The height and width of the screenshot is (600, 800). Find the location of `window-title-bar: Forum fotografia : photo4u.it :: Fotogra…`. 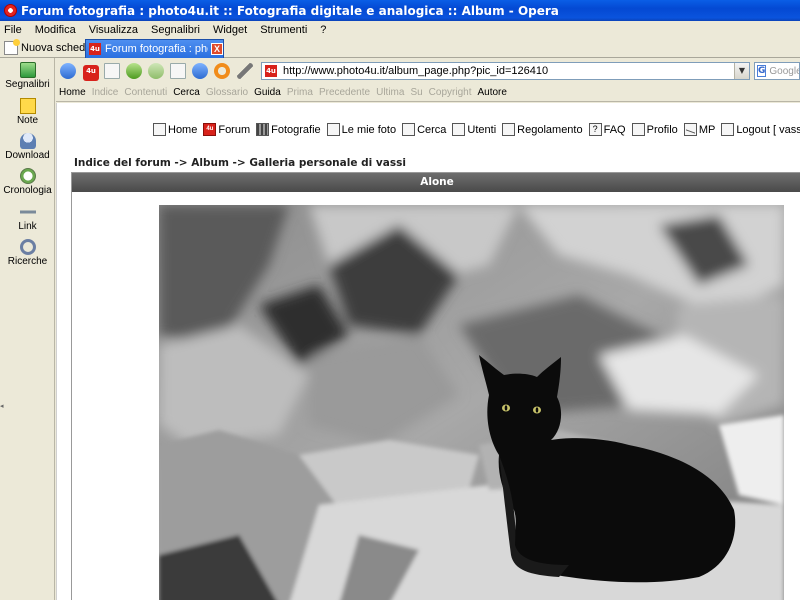

window-title-bar: Forum fotografia : photo4u.it :: Fotogra… is located at coordinates (400, 10).